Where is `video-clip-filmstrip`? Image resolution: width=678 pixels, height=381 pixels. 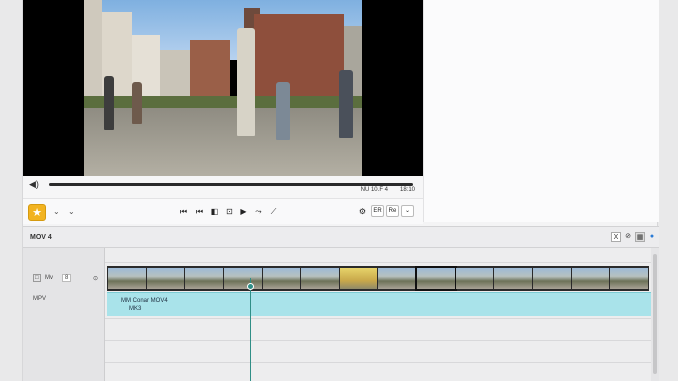 video-clip-filmstrip is located at coordinates (378, 278).